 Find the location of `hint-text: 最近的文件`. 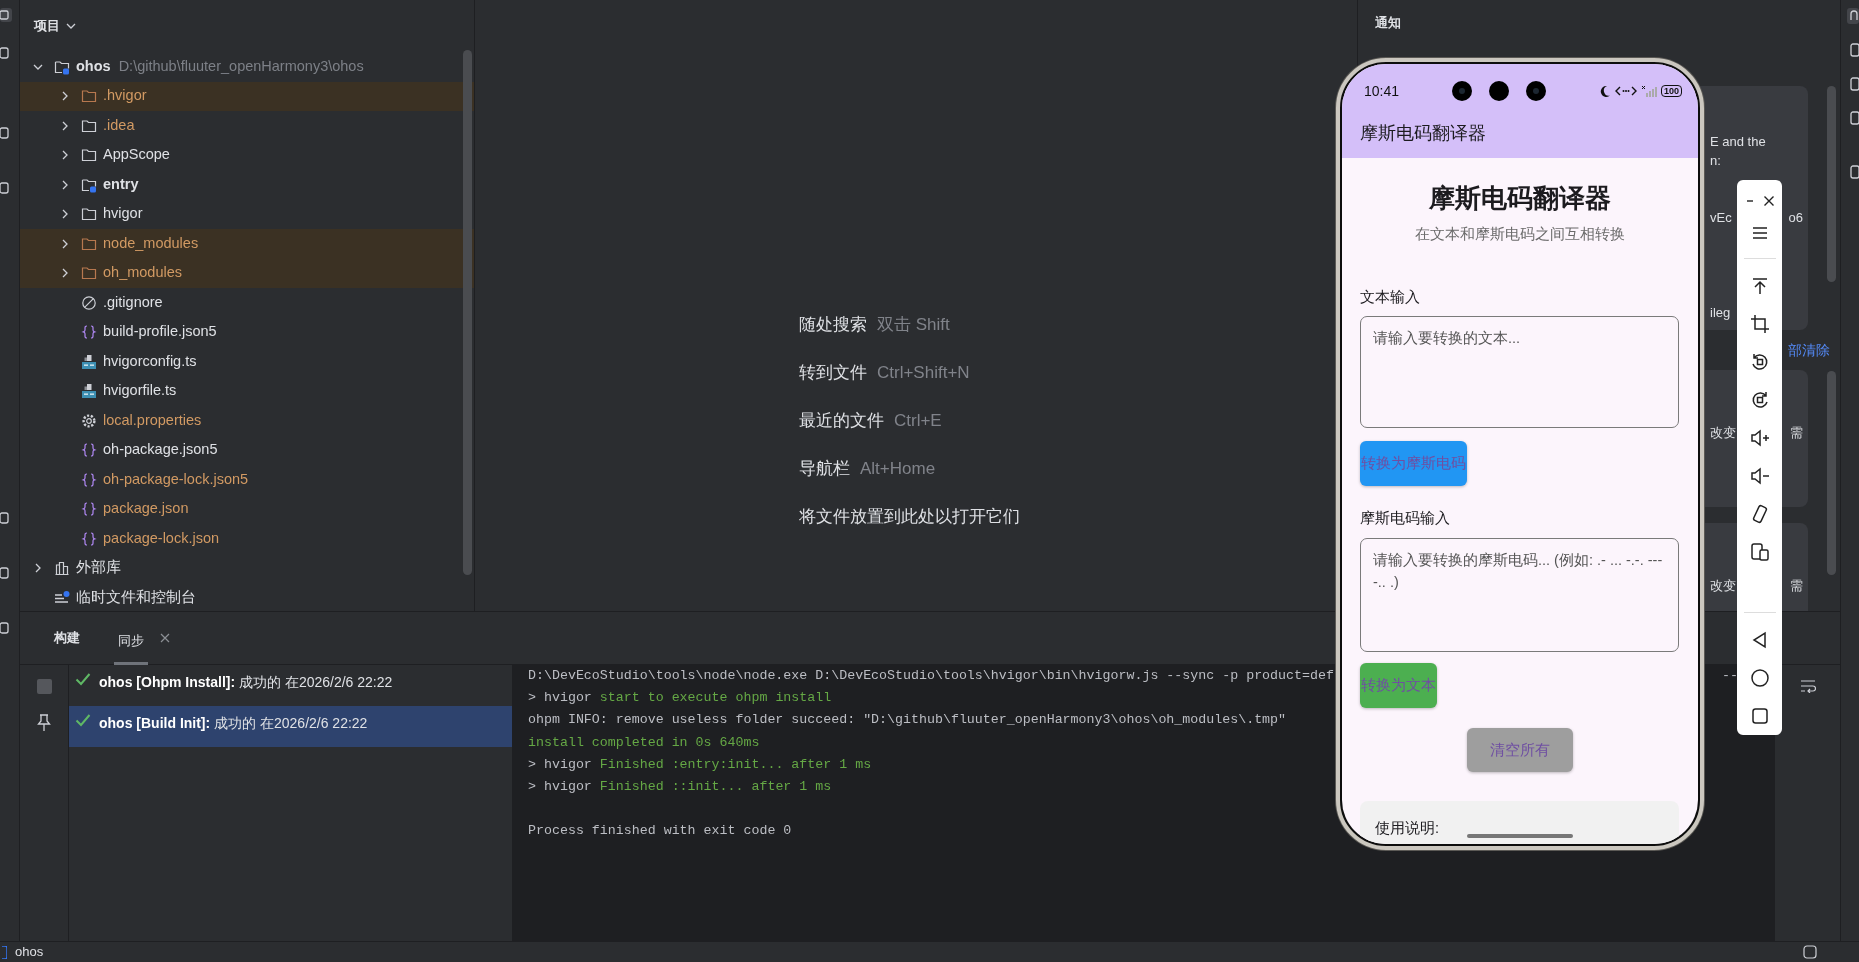

hint-text: 最近的文件 is located at coordinates (841, 420).